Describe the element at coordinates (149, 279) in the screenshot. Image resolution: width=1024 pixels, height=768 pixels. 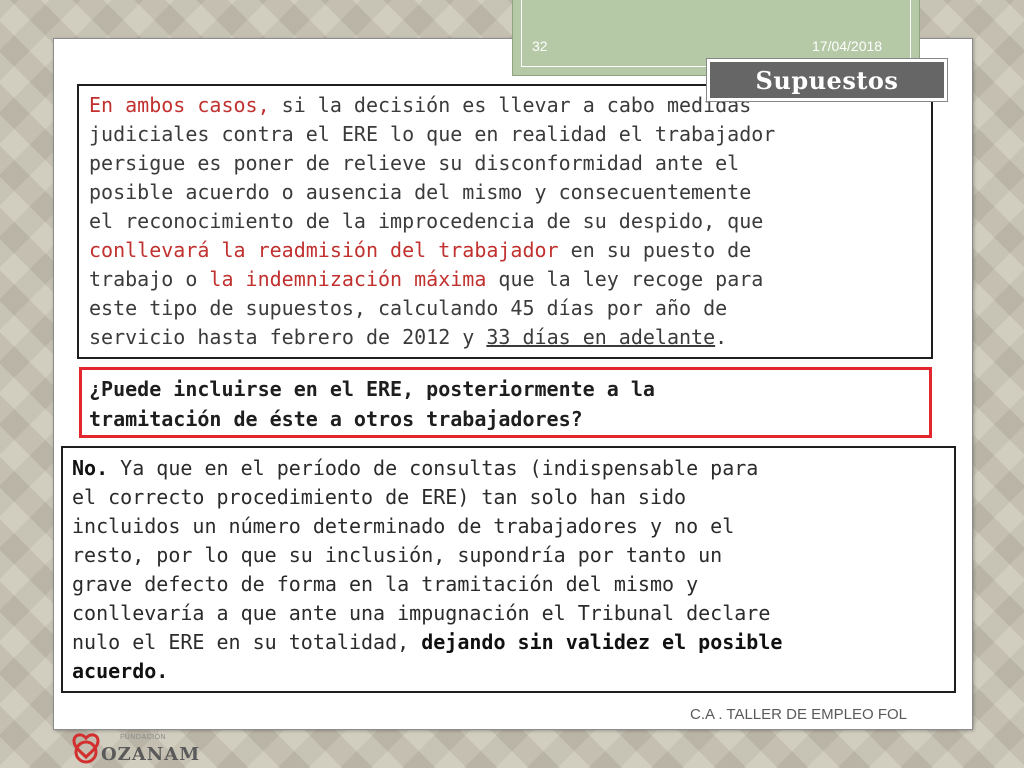
I see `text-line: trabajo o` at that location.